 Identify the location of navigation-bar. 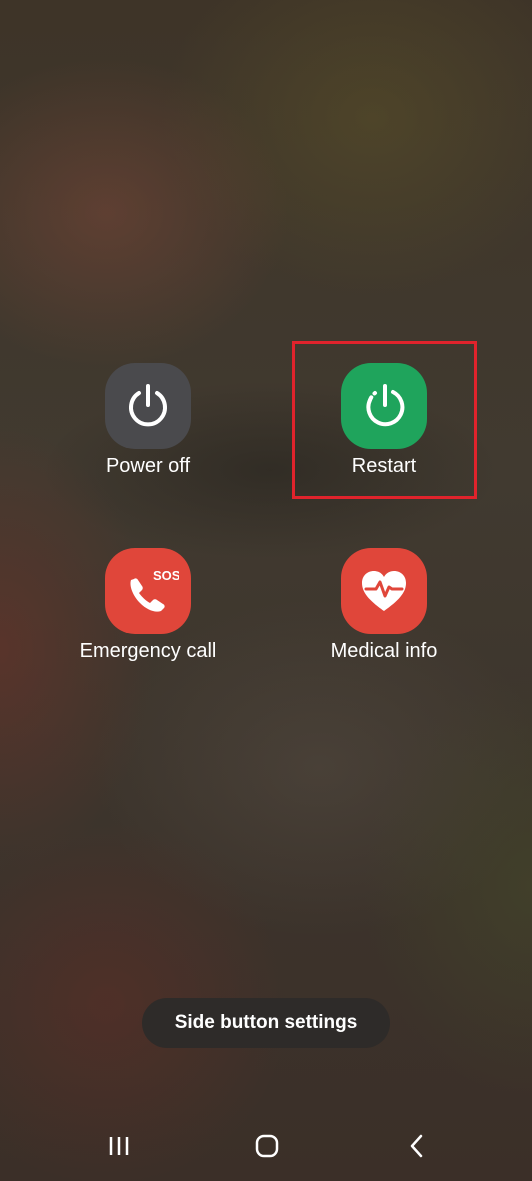
(266, 1146).